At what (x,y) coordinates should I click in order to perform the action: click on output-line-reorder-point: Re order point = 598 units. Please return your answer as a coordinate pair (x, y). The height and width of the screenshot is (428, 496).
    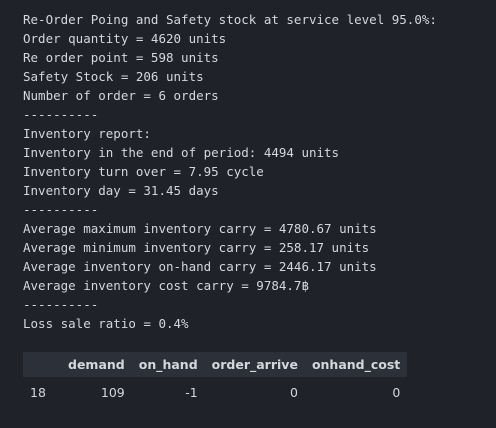
    Looking at the image, I should click on (121, 57).